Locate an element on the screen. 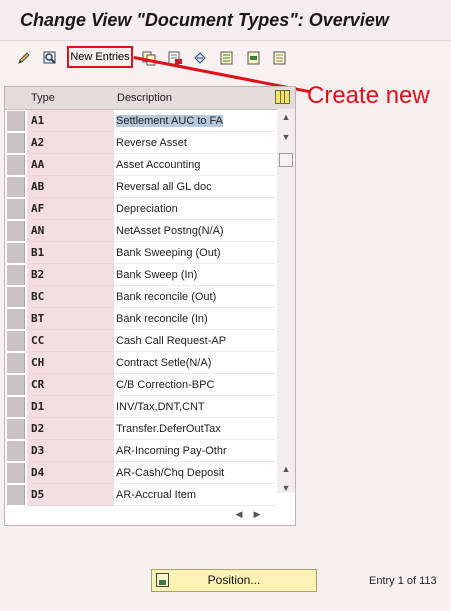  cell-type: A2 is located at coordinates (70, 143).